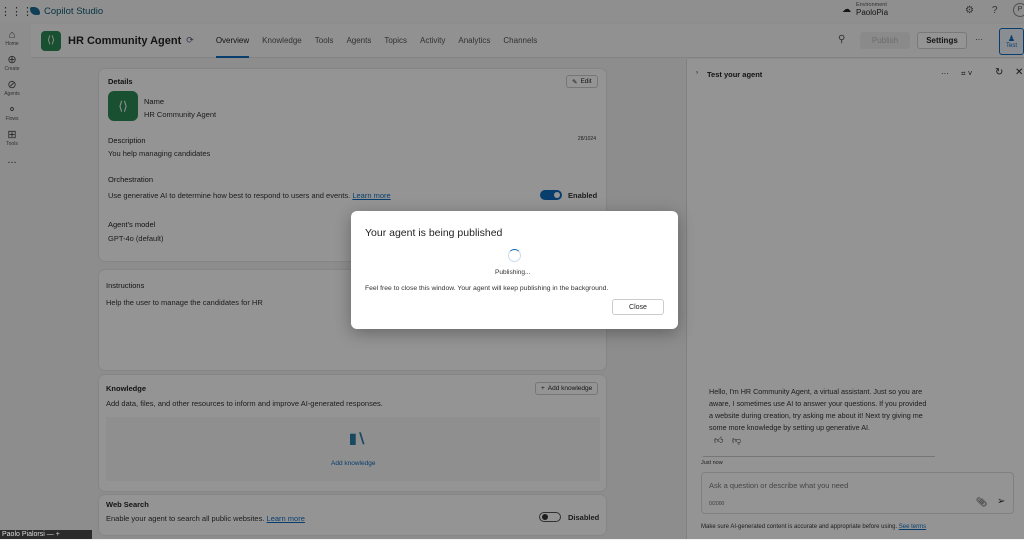  I want to click on taskbar-window: Paolo Pialorsi — +, so click(46, 534).